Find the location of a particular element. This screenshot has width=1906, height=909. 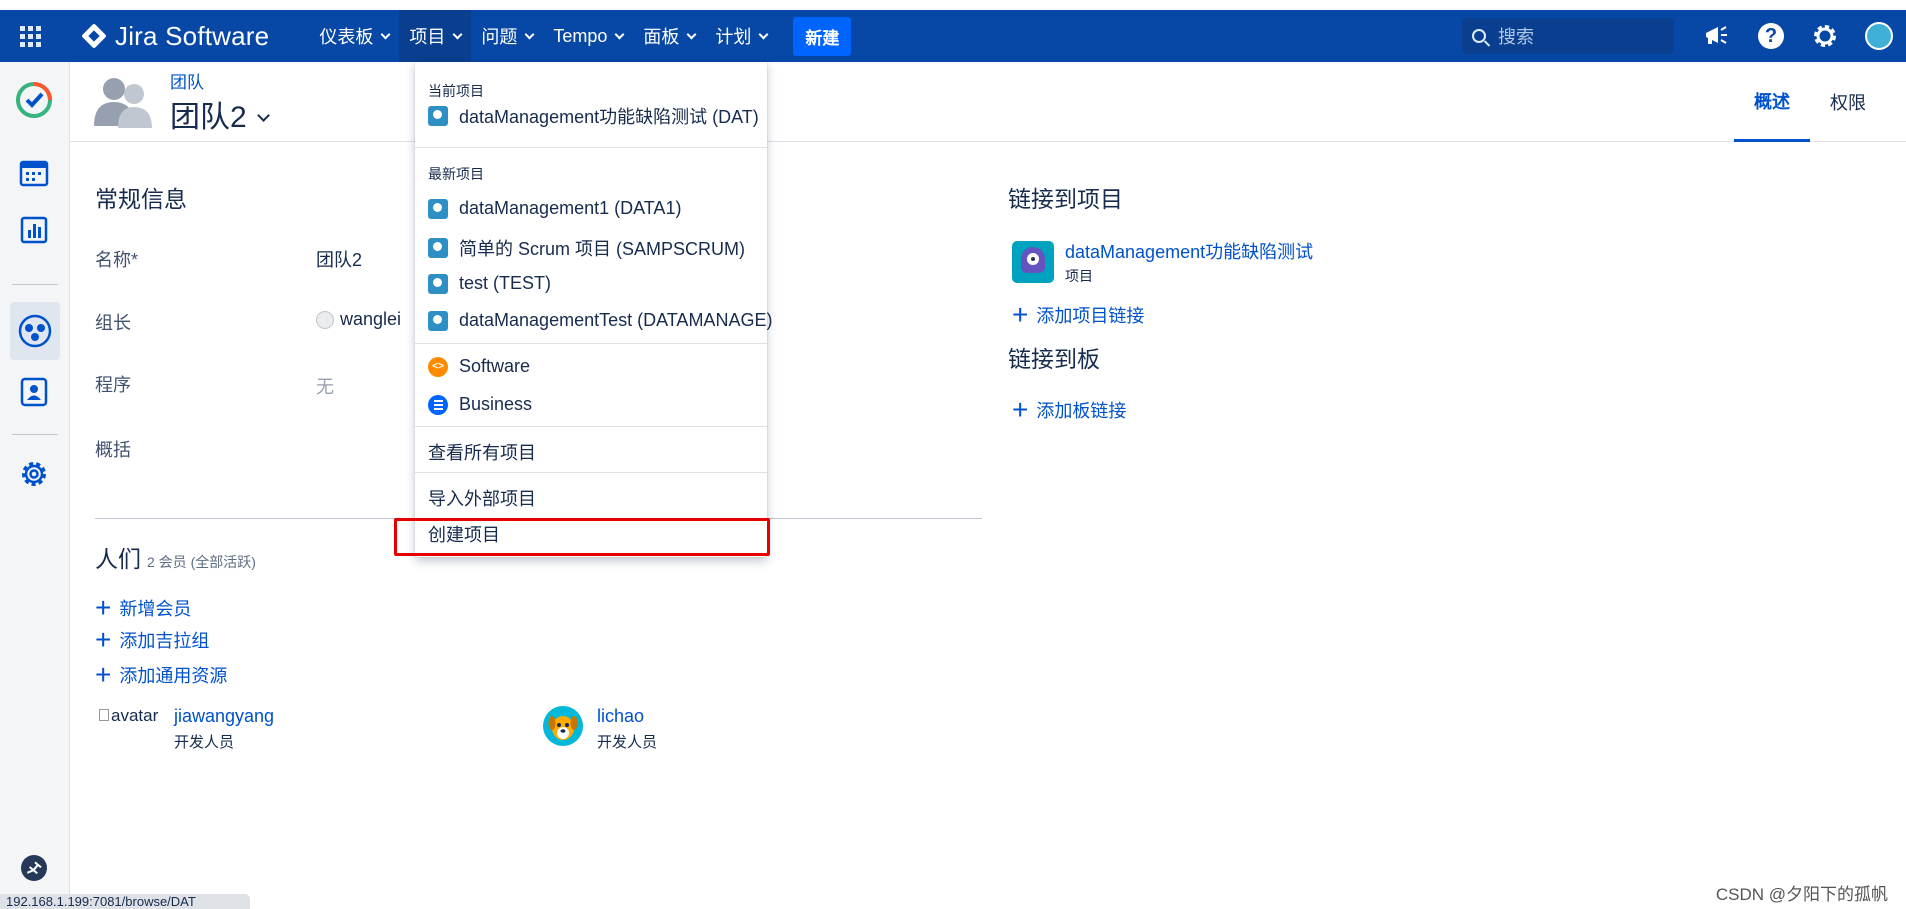

nav-right-icons: ? is located at coordinates (1798, 36).